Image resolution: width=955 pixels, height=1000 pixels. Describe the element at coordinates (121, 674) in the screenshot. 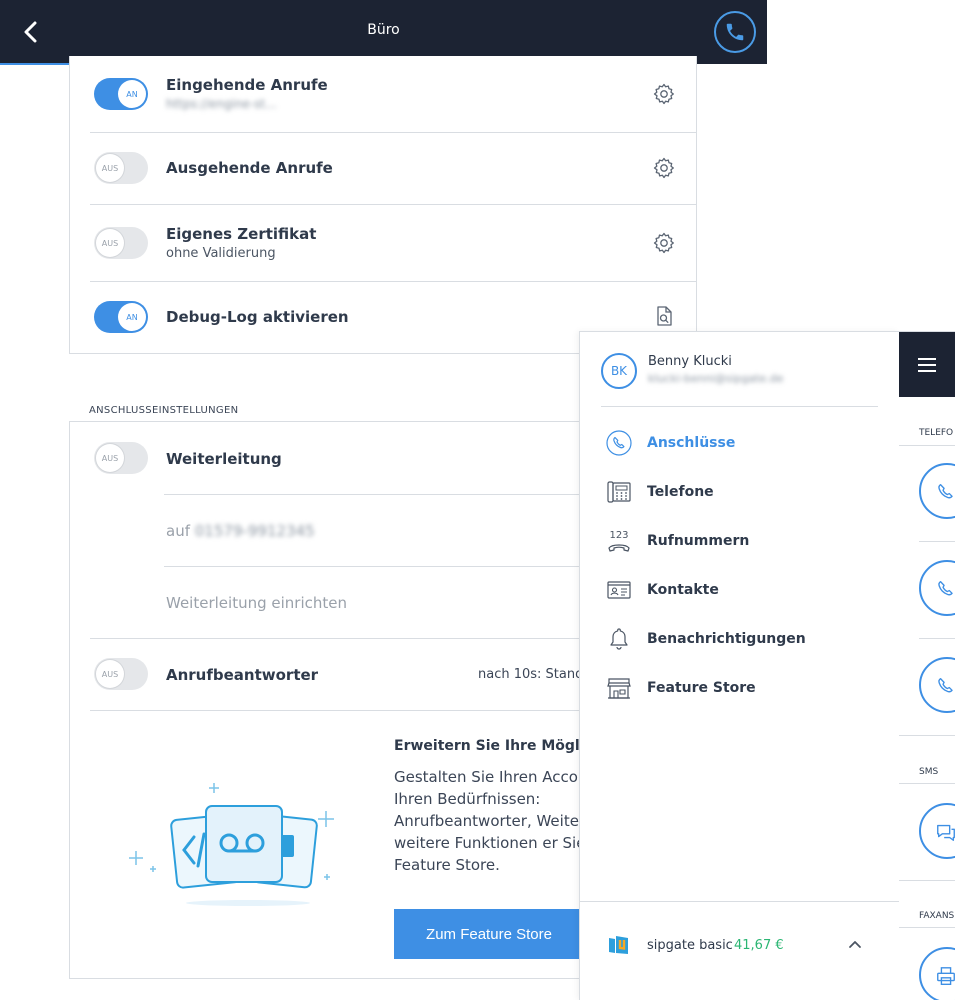

I see `voicemail-toggle: AUS` at that location.